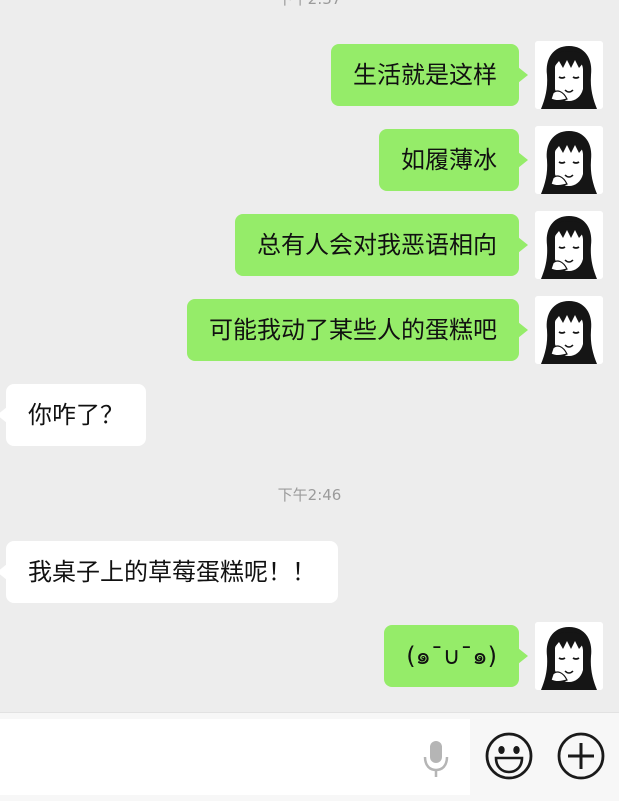 This screenshot has height=801, width=619. I want to click on microphone-icon, so click(436, 759).